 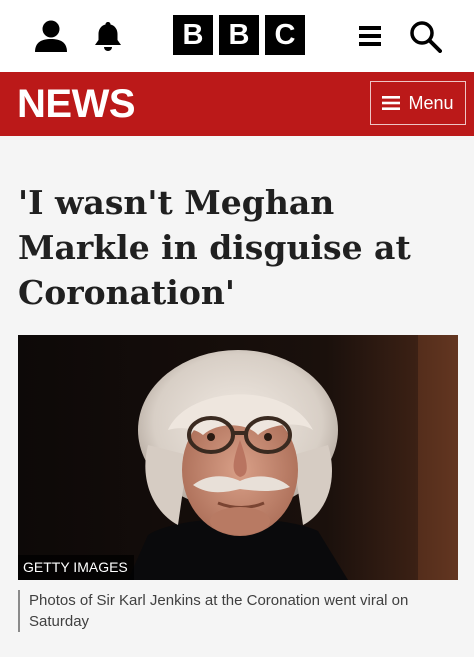 I want to click on account-icon, so click(x=51, y=36).